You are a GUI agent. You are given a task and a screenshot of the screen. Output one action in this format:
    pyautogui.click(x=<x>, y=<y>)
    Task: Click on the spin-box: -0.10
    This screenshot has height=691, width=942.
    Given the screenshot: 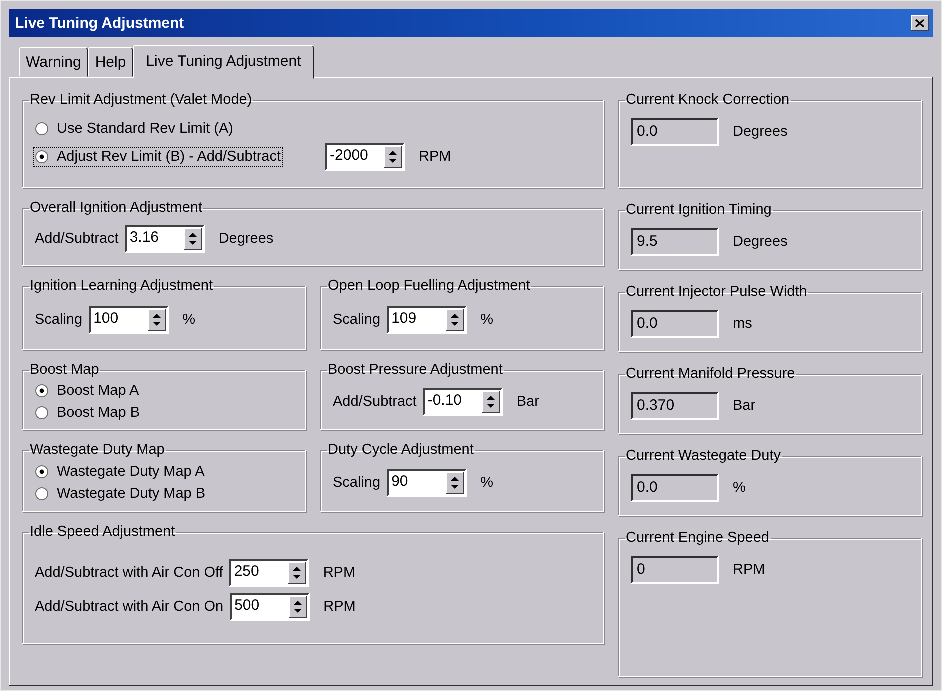 What is the action you would take?
    pyautogui.click(x=462, y=402)
    